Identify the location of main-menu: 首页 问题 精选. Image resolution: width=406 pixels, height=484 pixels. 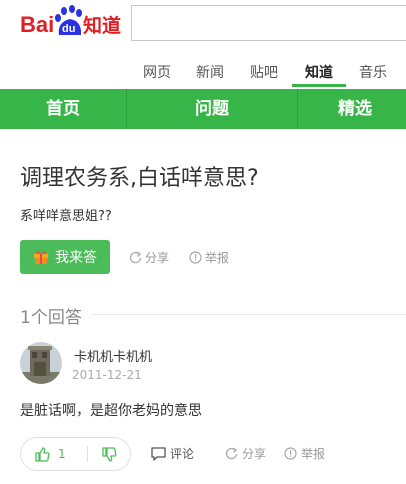
(203, 109).